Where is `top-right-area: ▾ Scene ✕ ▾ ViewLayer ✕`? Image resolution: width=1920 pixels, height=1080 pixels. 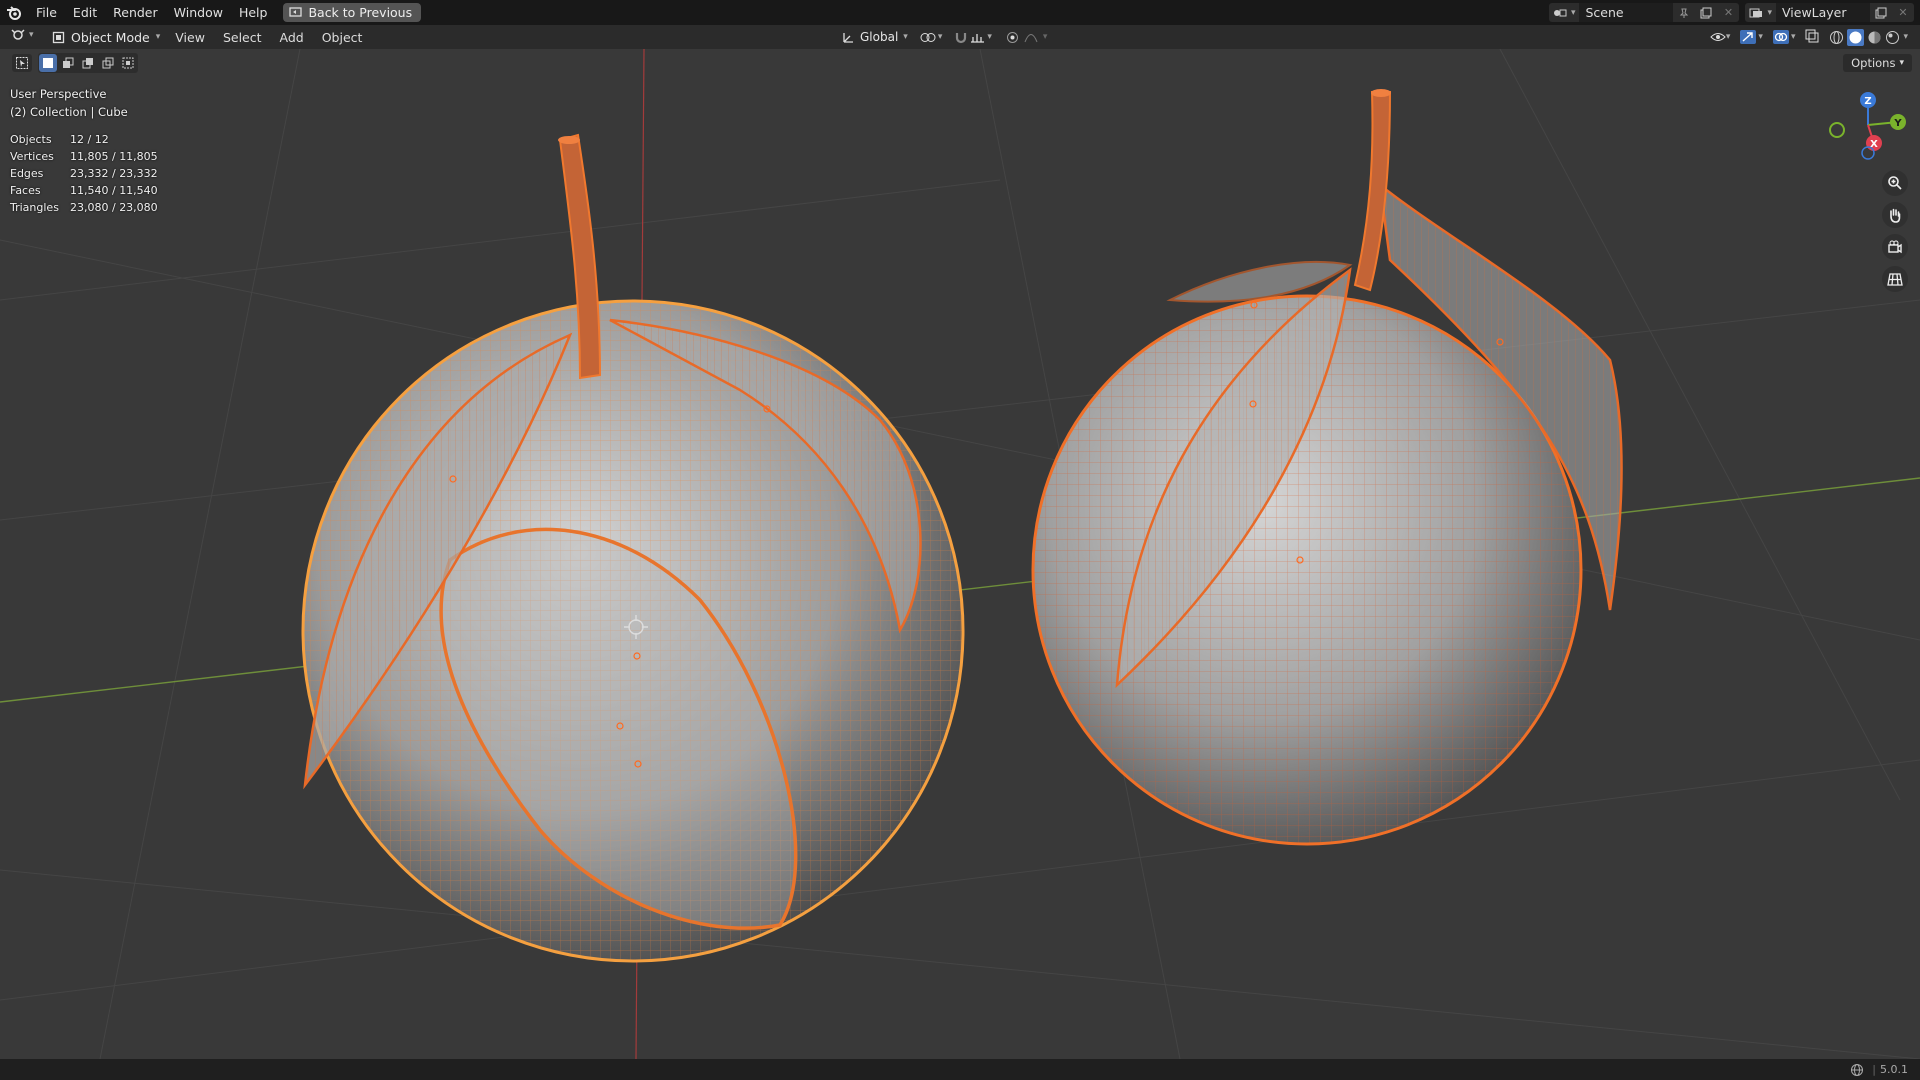 top-right-area: ▾ Scene ✕ ▾ ViewLayer ✕ is located at coordinates (1734, 12).